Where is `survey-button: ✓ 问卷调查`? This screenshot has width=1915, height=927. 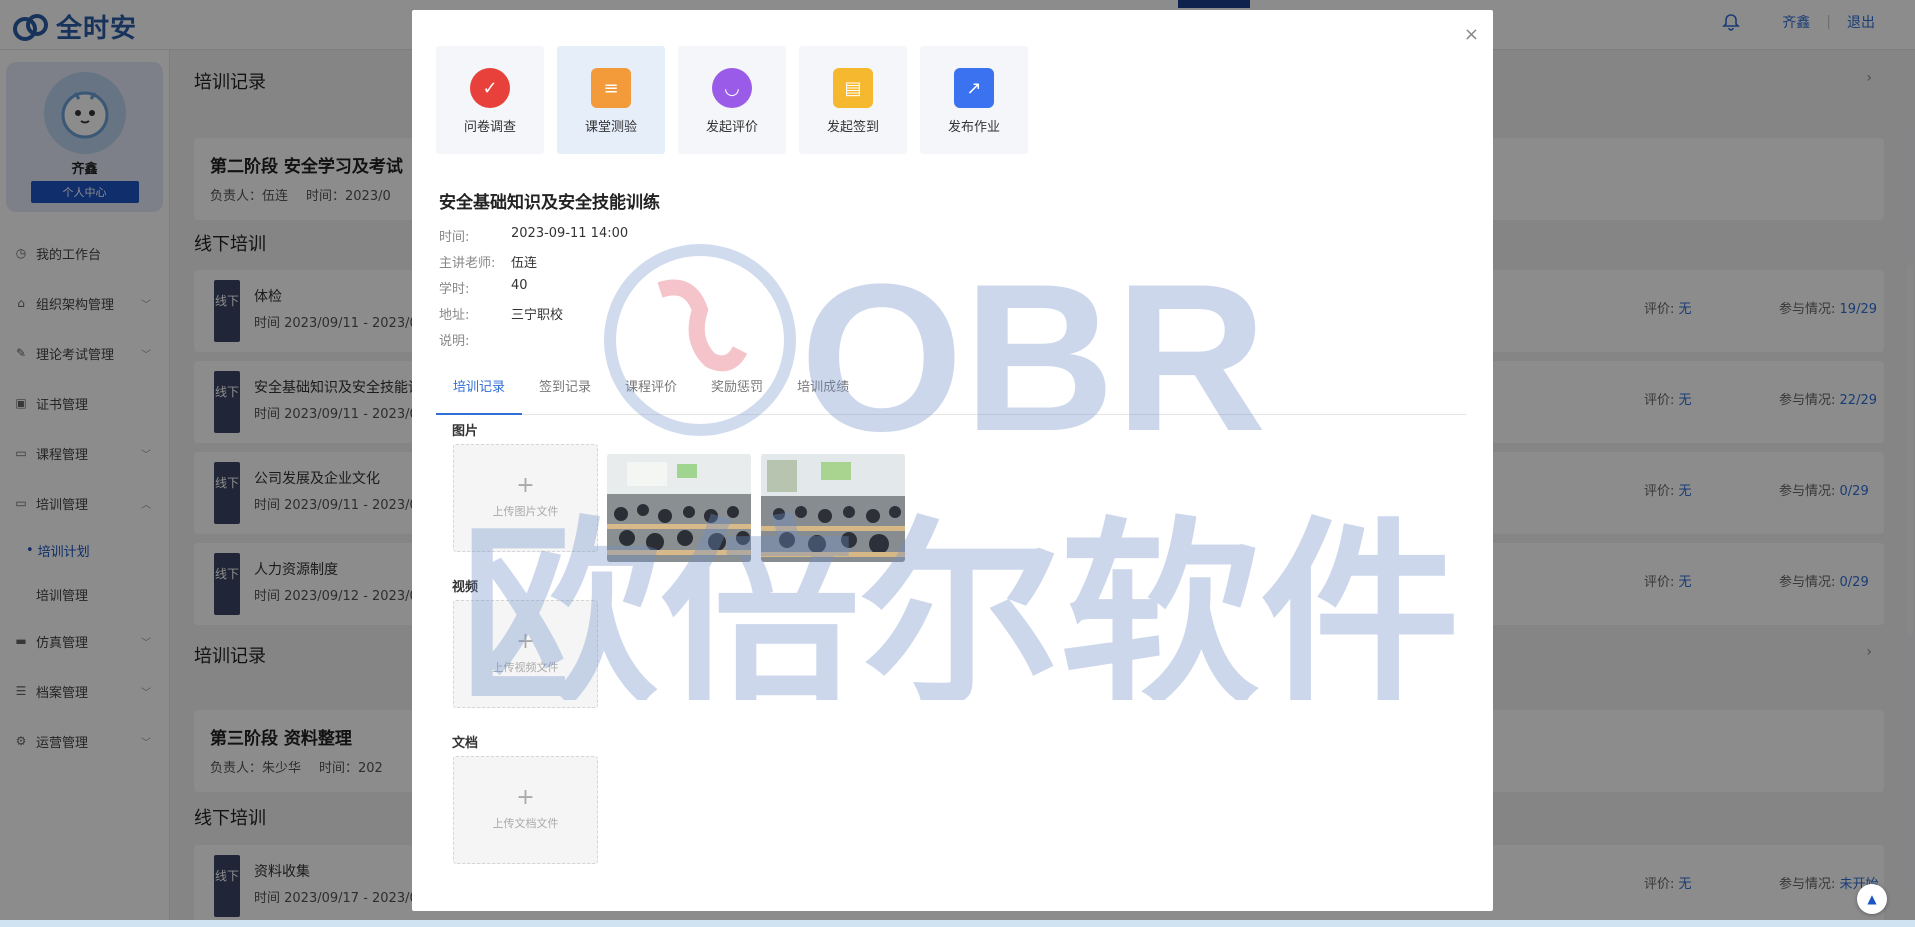
survey-button: ✓ 问卷调查 is located at coordinates (490, 100).